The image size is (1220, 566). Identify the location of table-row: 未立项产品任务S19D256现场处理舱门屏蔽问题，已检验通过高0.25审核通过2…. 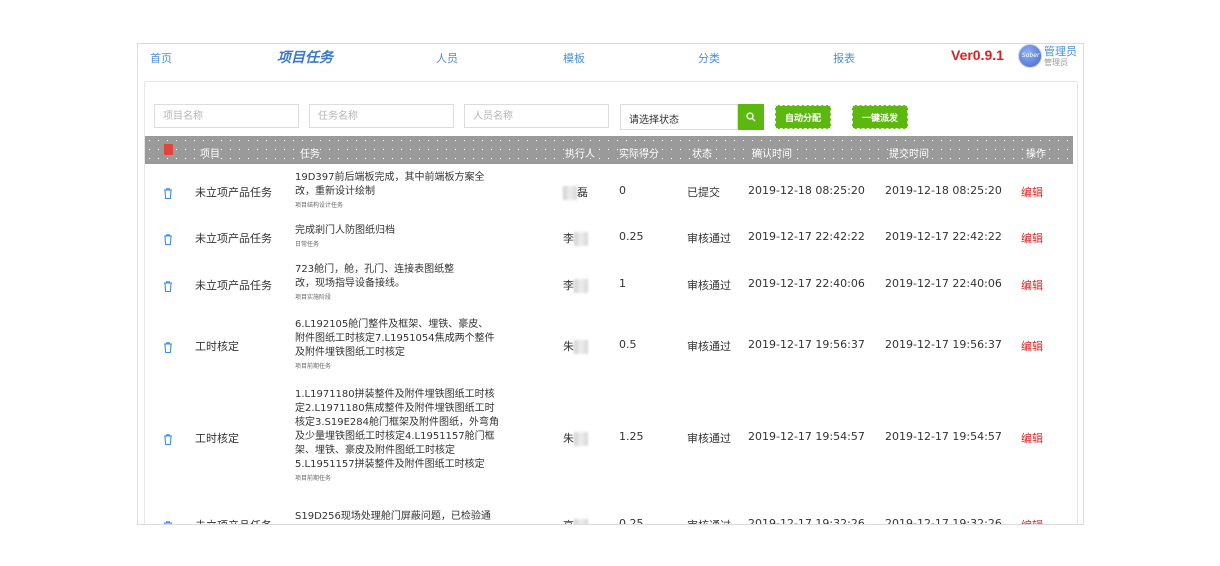
(609, 509).